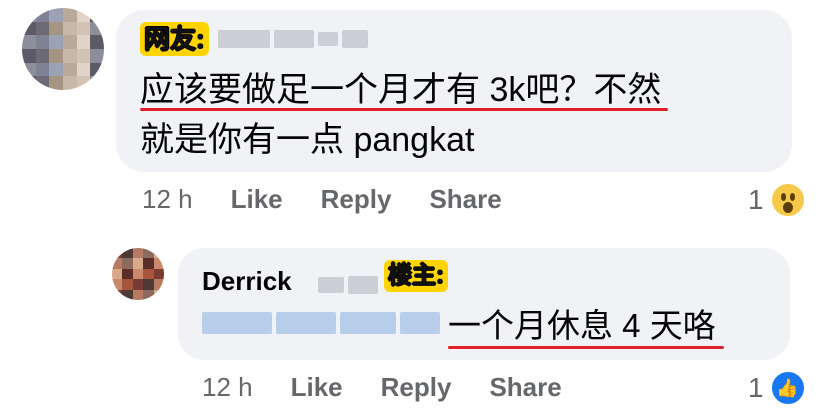 The width and height of the screenshot is (828, 414). What do you see at coordinates (582, 325) in the screenshot?
I see `reply-text: 一个月休息 4 天咯` at bounding box center [582, 325].